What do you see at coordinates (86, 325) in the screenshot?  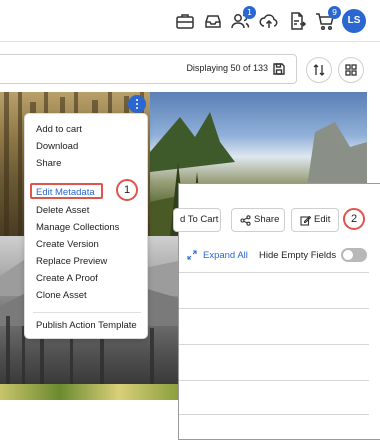 I see `menu-item-publish-action-template: Publish Action Template` at bounding box center [86, 325].